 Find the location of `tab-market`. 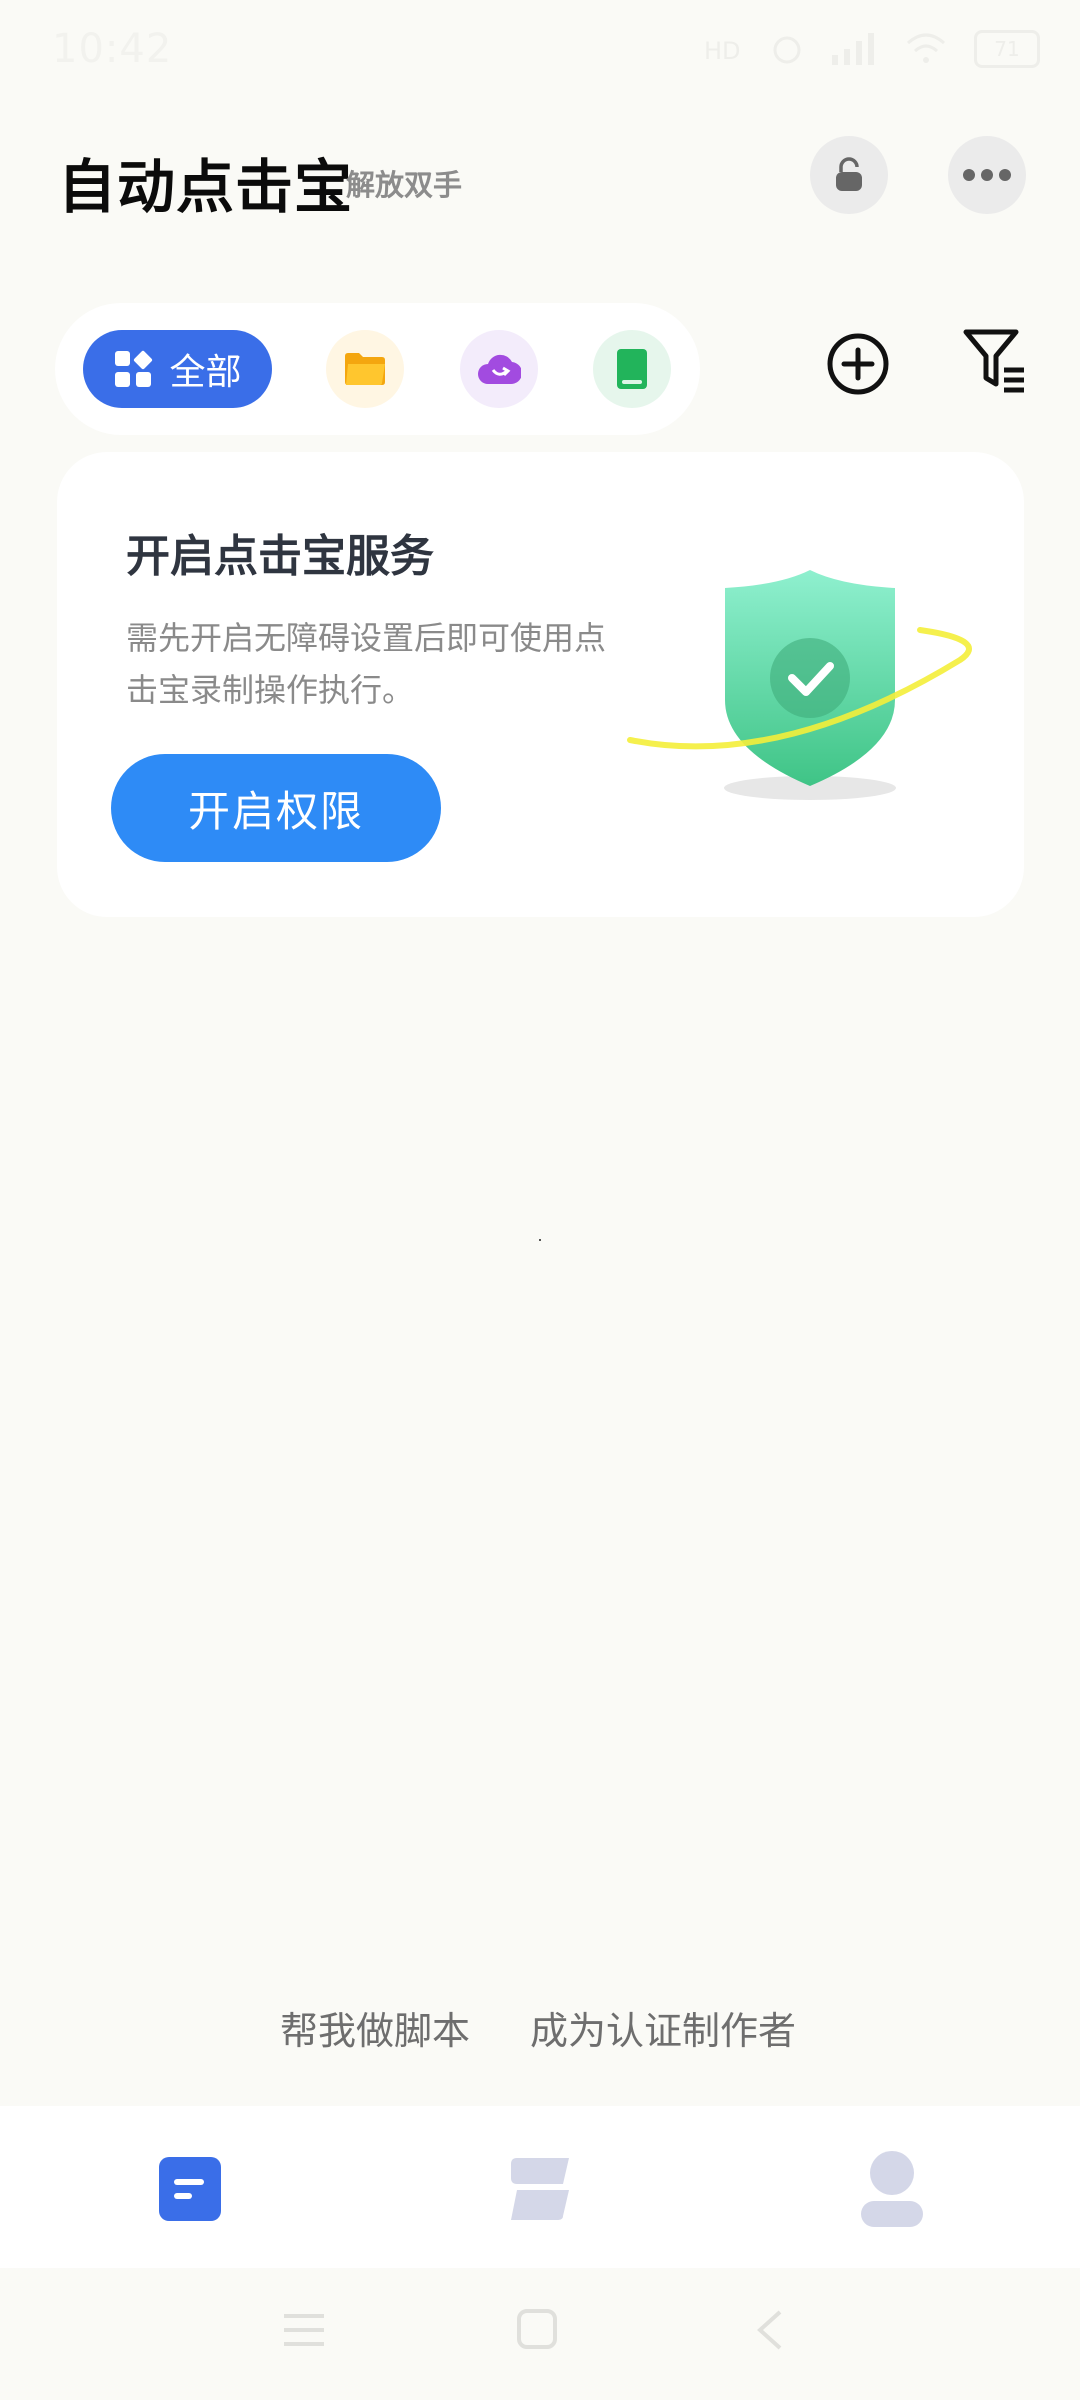

tab-market is located at coordinates (540, 2189).